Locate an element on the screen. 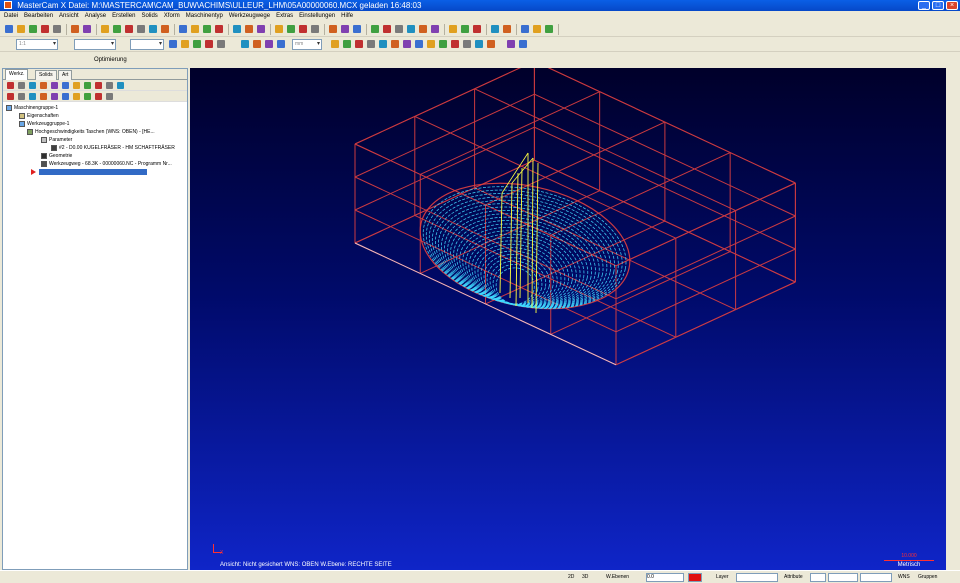 Image resolution: width=960 pixels, height=583 pixels. close-button: × is located at coordinates (952, 5).